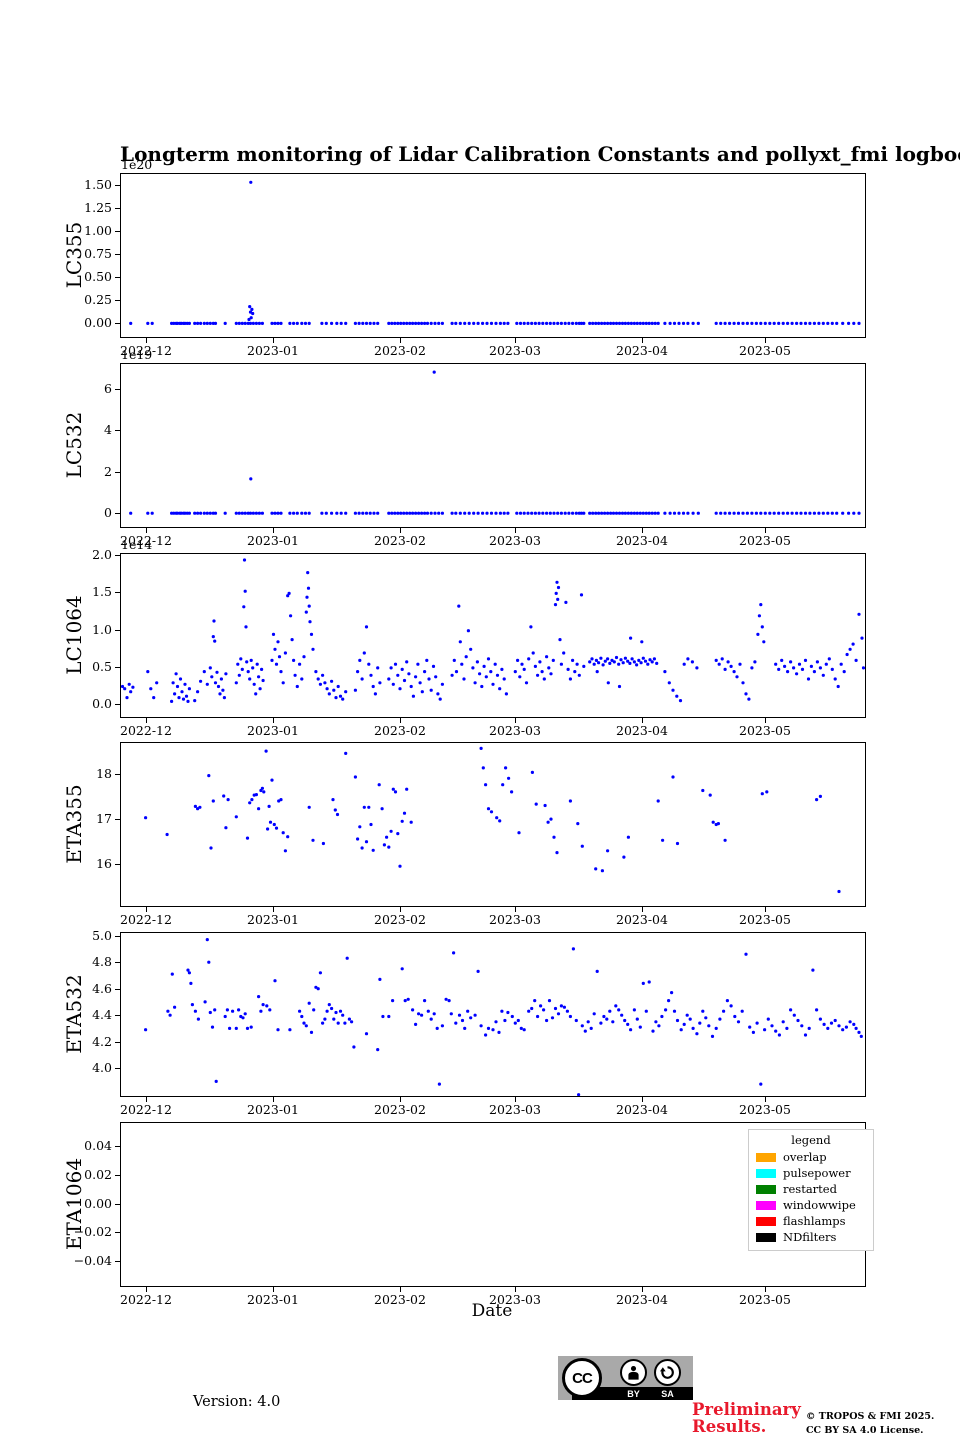 The image size is (960, 1440). I want to click on scatter-points-ETA532, so click(503, 1017).